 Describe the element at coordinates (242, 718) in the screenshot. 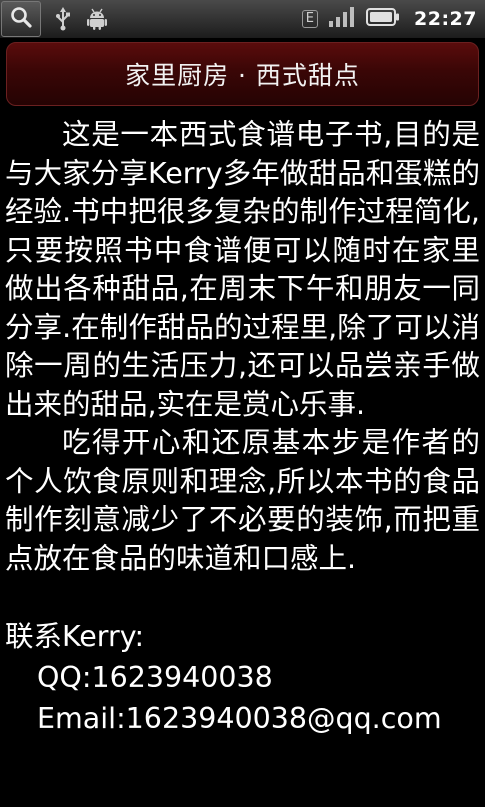

I see `contact-email: Email:1623940038@qq.com` at that location.